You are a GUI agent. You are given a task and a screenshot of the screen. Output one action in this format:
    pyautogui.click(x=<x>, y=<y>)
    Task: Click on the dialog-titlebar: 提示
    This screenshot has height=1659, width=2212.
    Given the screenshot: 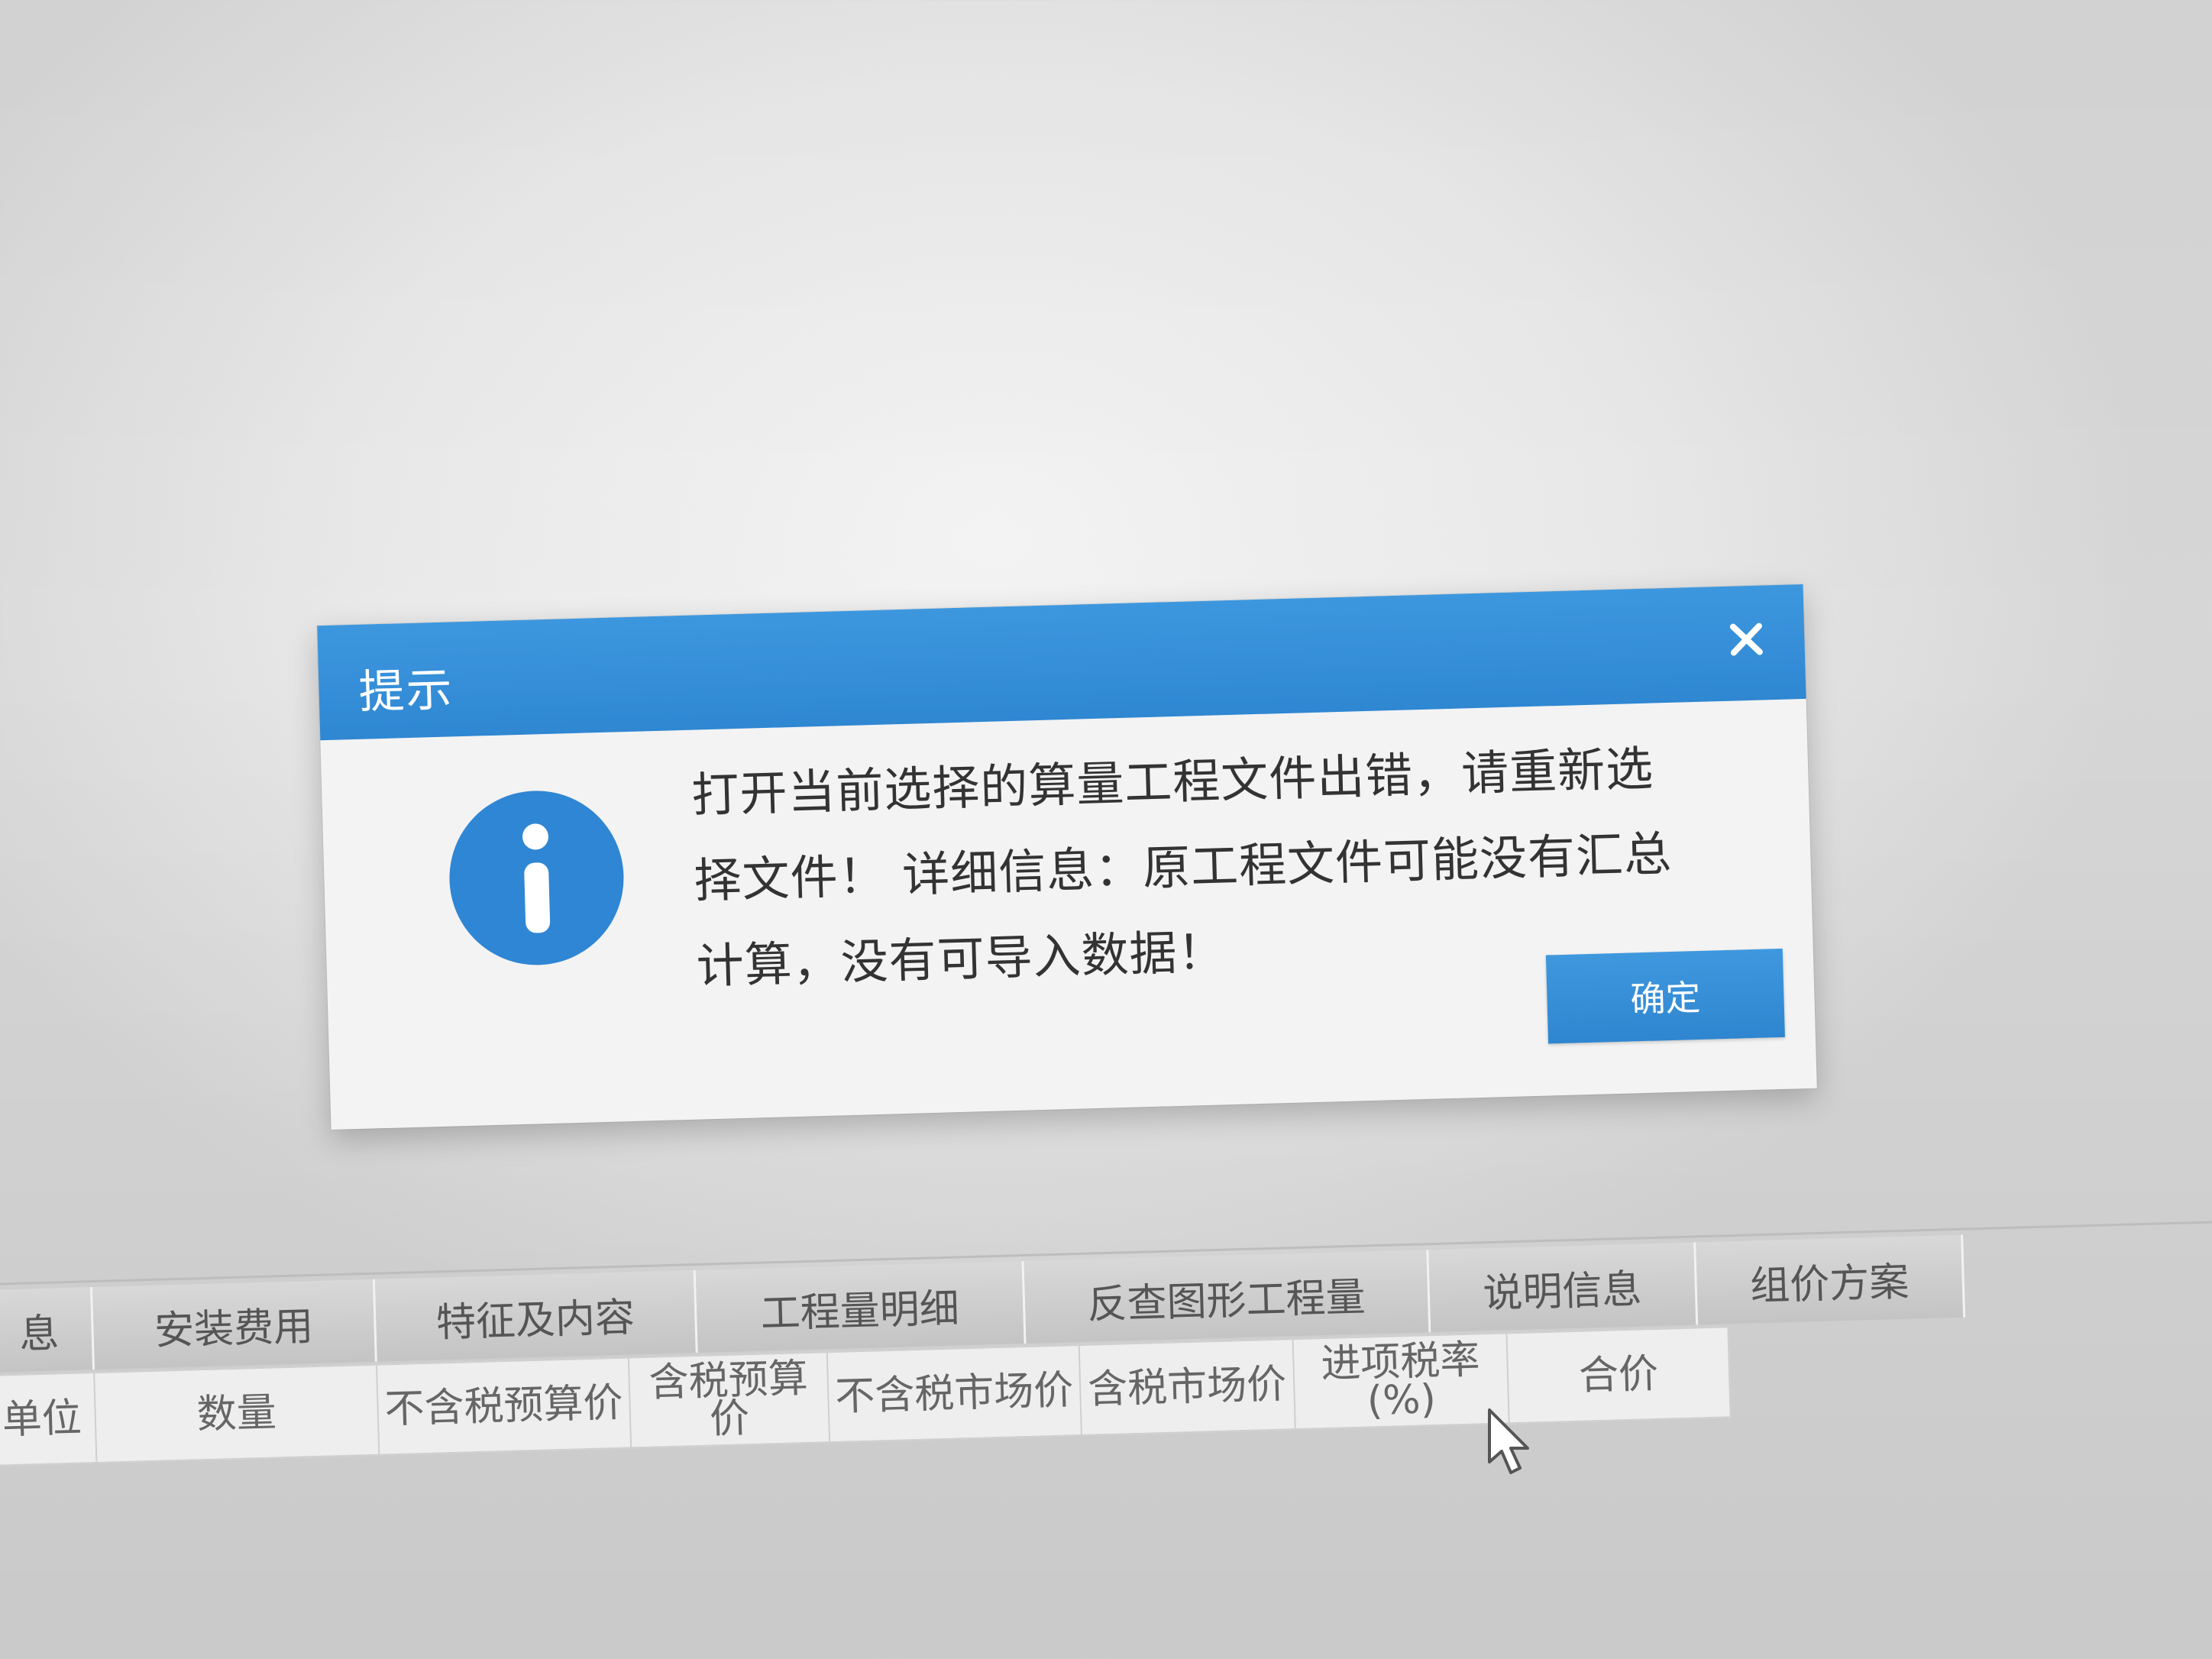 What is the action you would take?
    pyautogui.click(x=1061, y=662)
    